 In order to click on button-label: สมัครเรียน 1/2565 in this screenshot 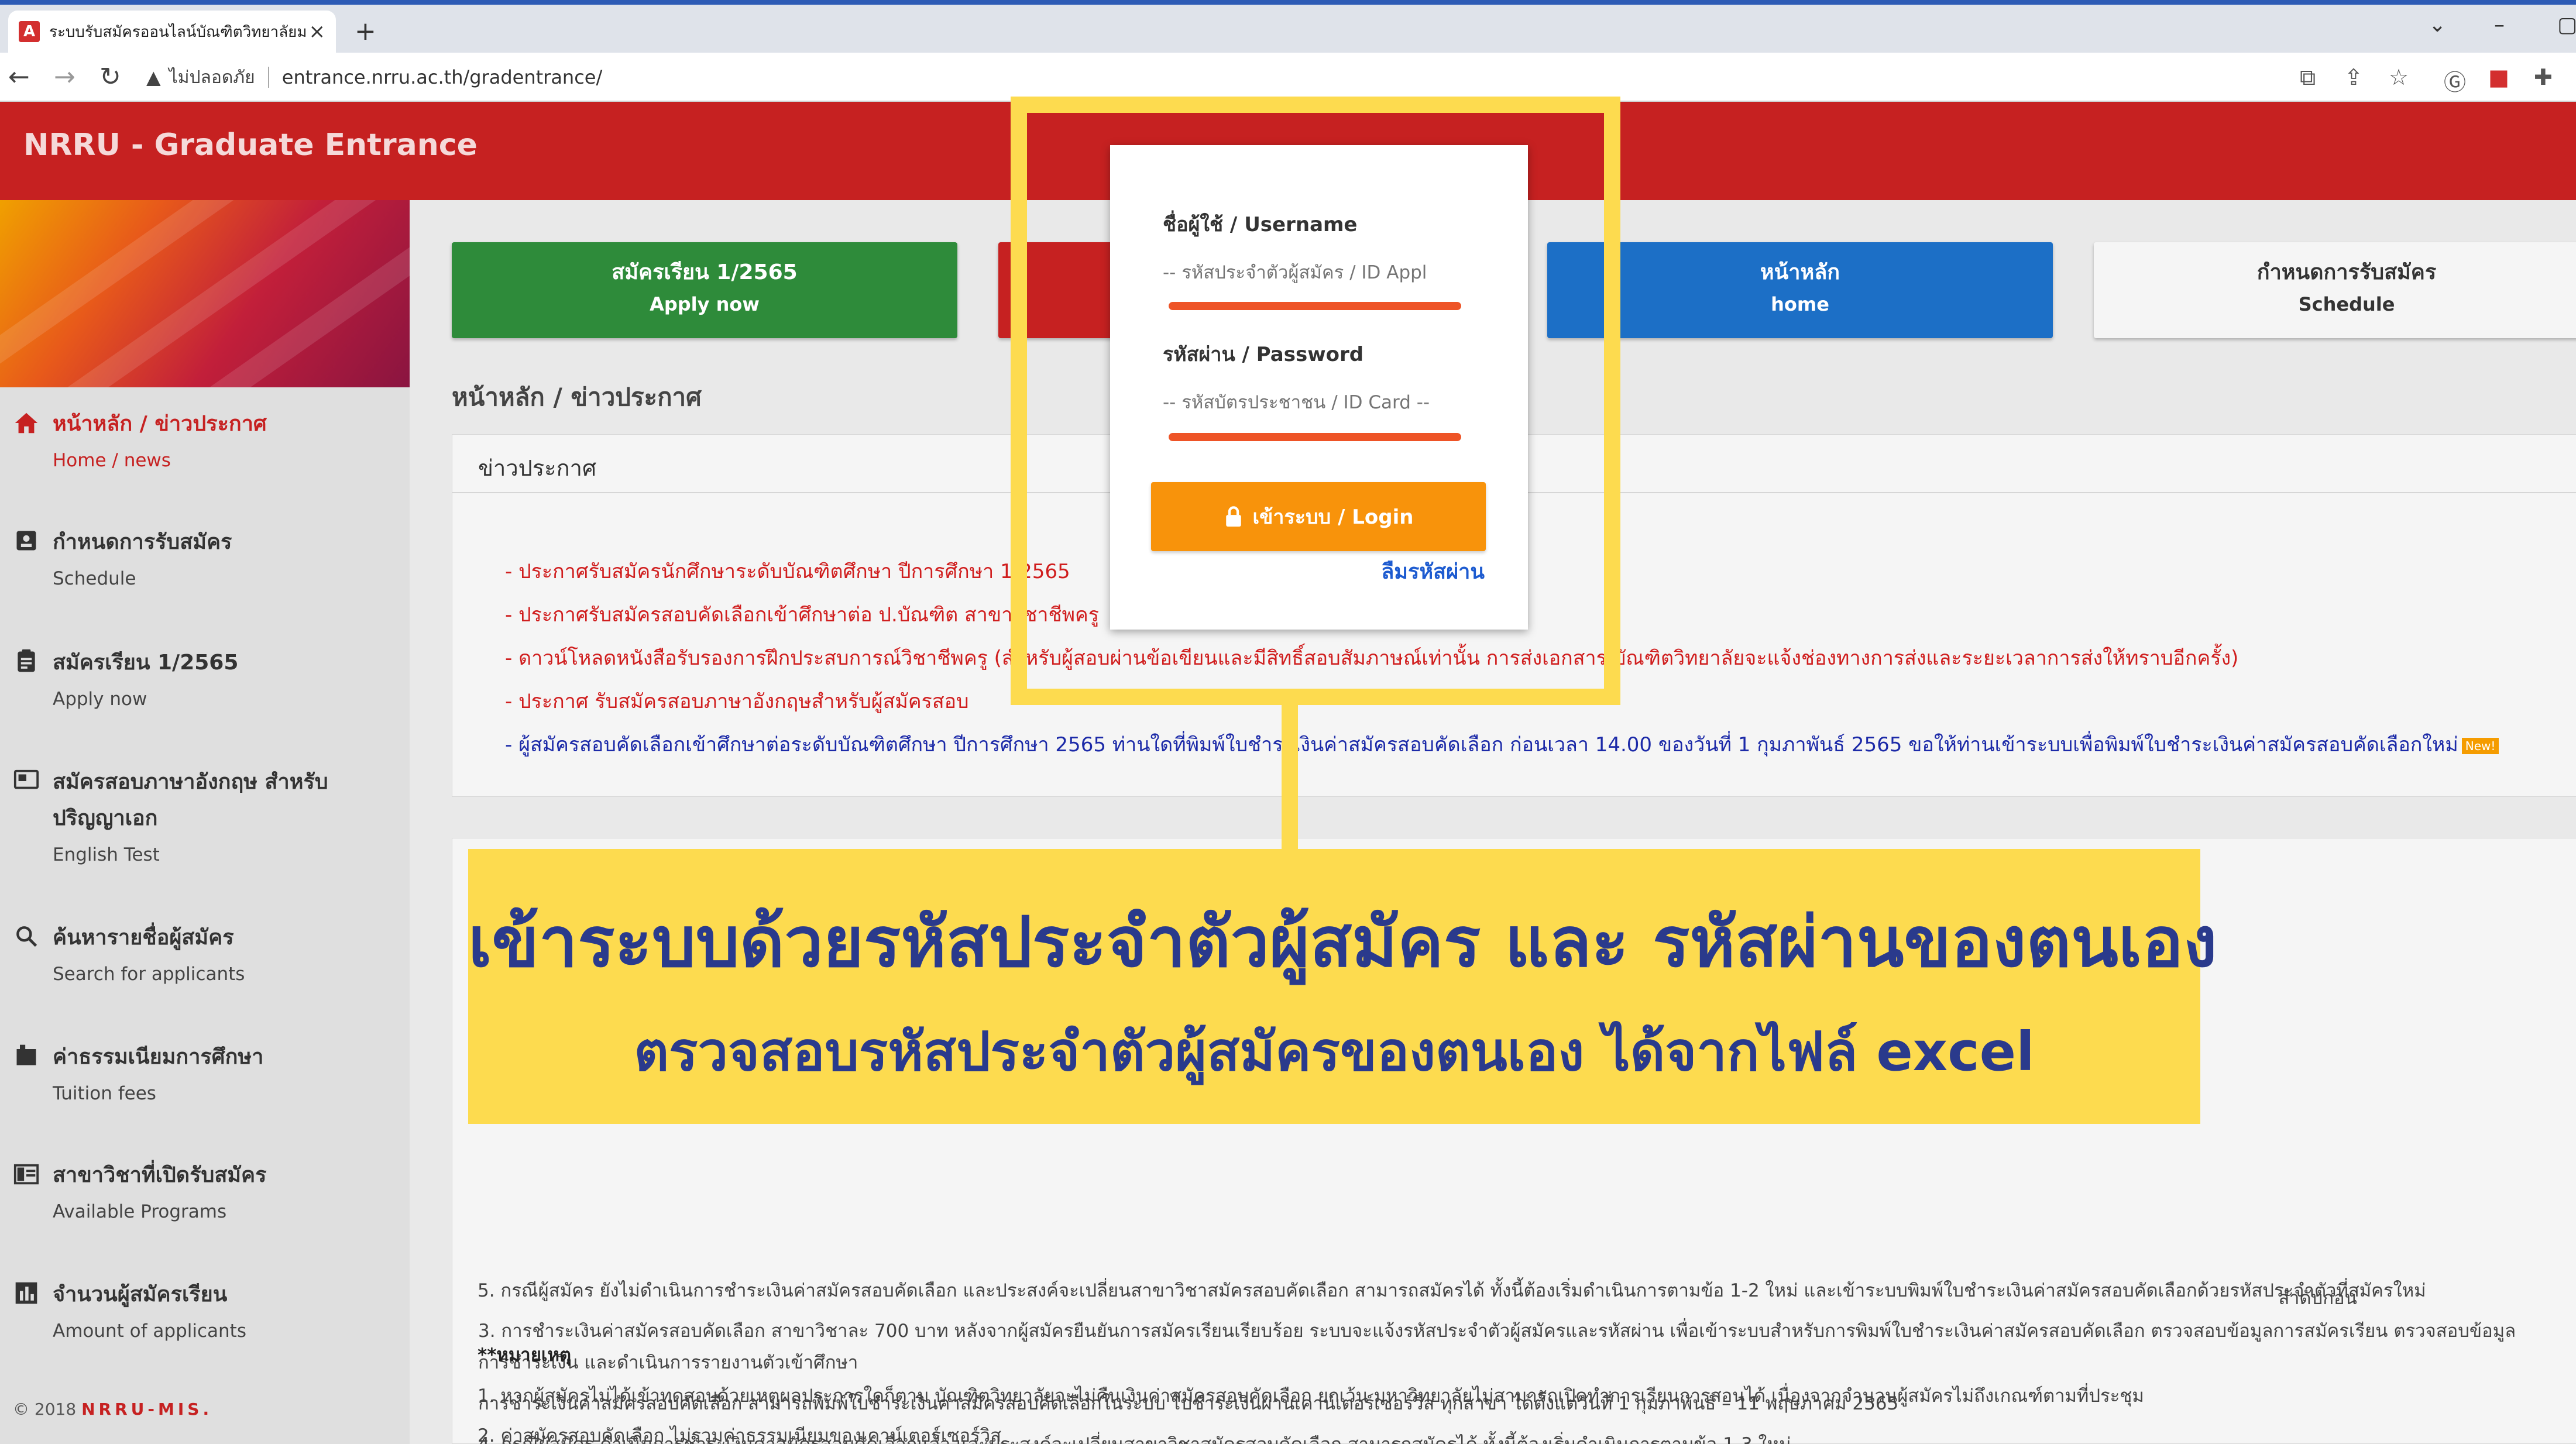, I will do `click(705, 272)`.